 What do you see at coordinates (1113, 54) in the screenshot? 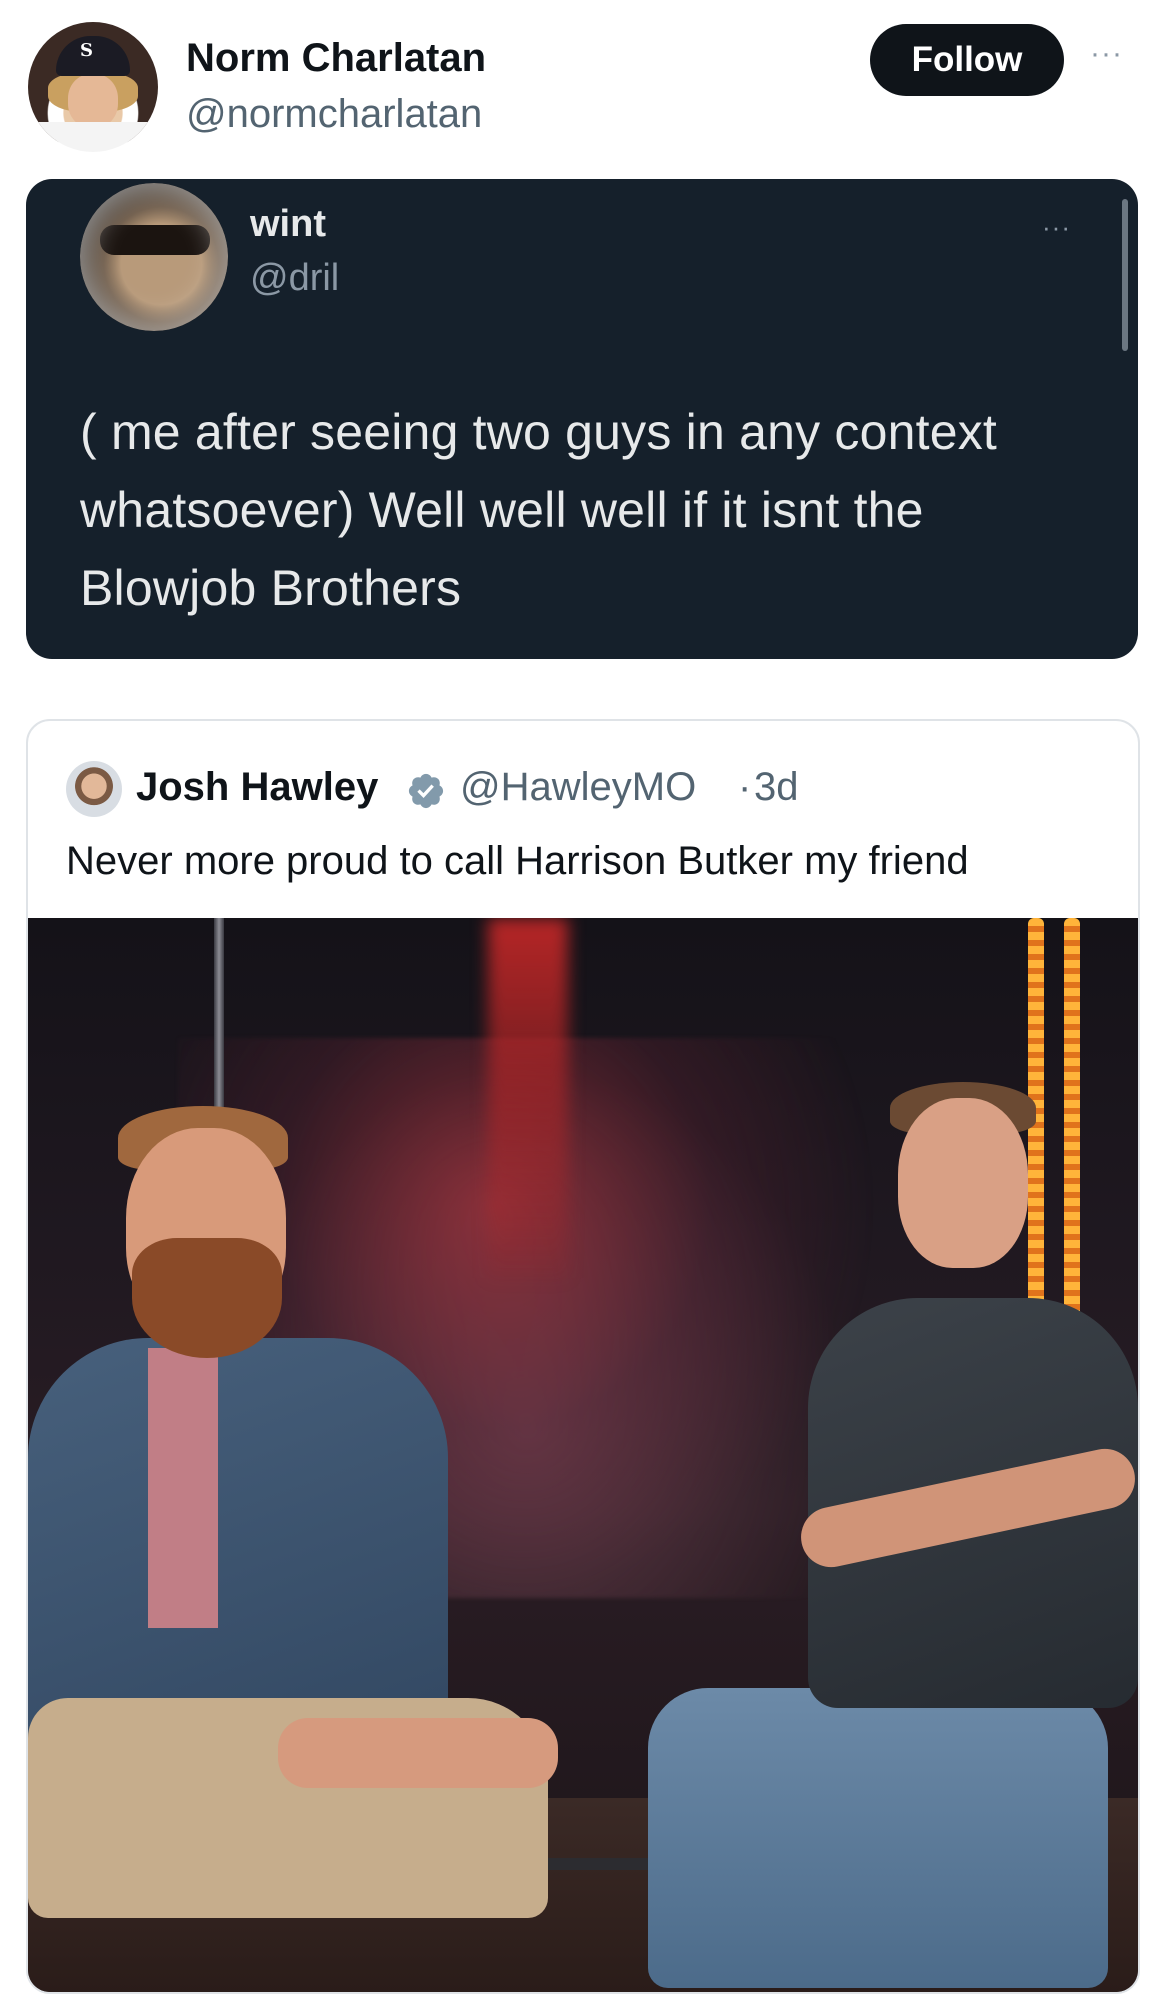
I see `more-options-icon: ···` at bounding box center [1113, 54].